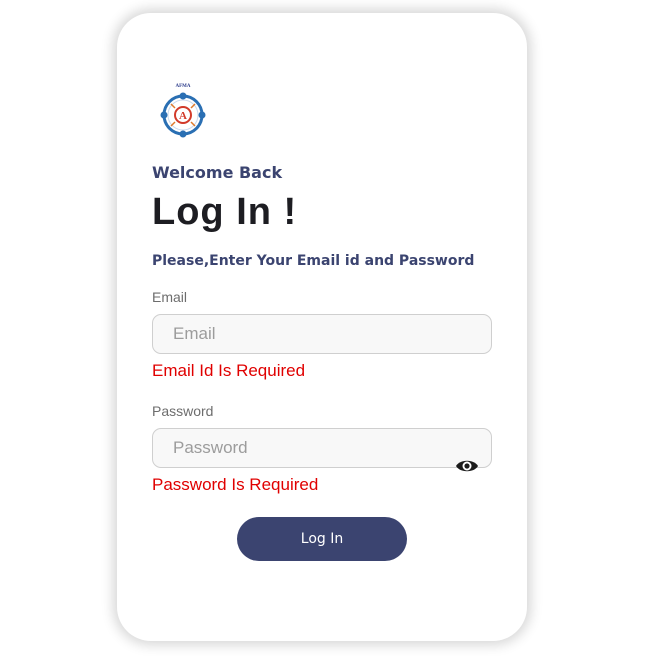  Describe the element at coordinates (235, 484) in the screenshot. I see `password-error: Password Is Required` at that location.